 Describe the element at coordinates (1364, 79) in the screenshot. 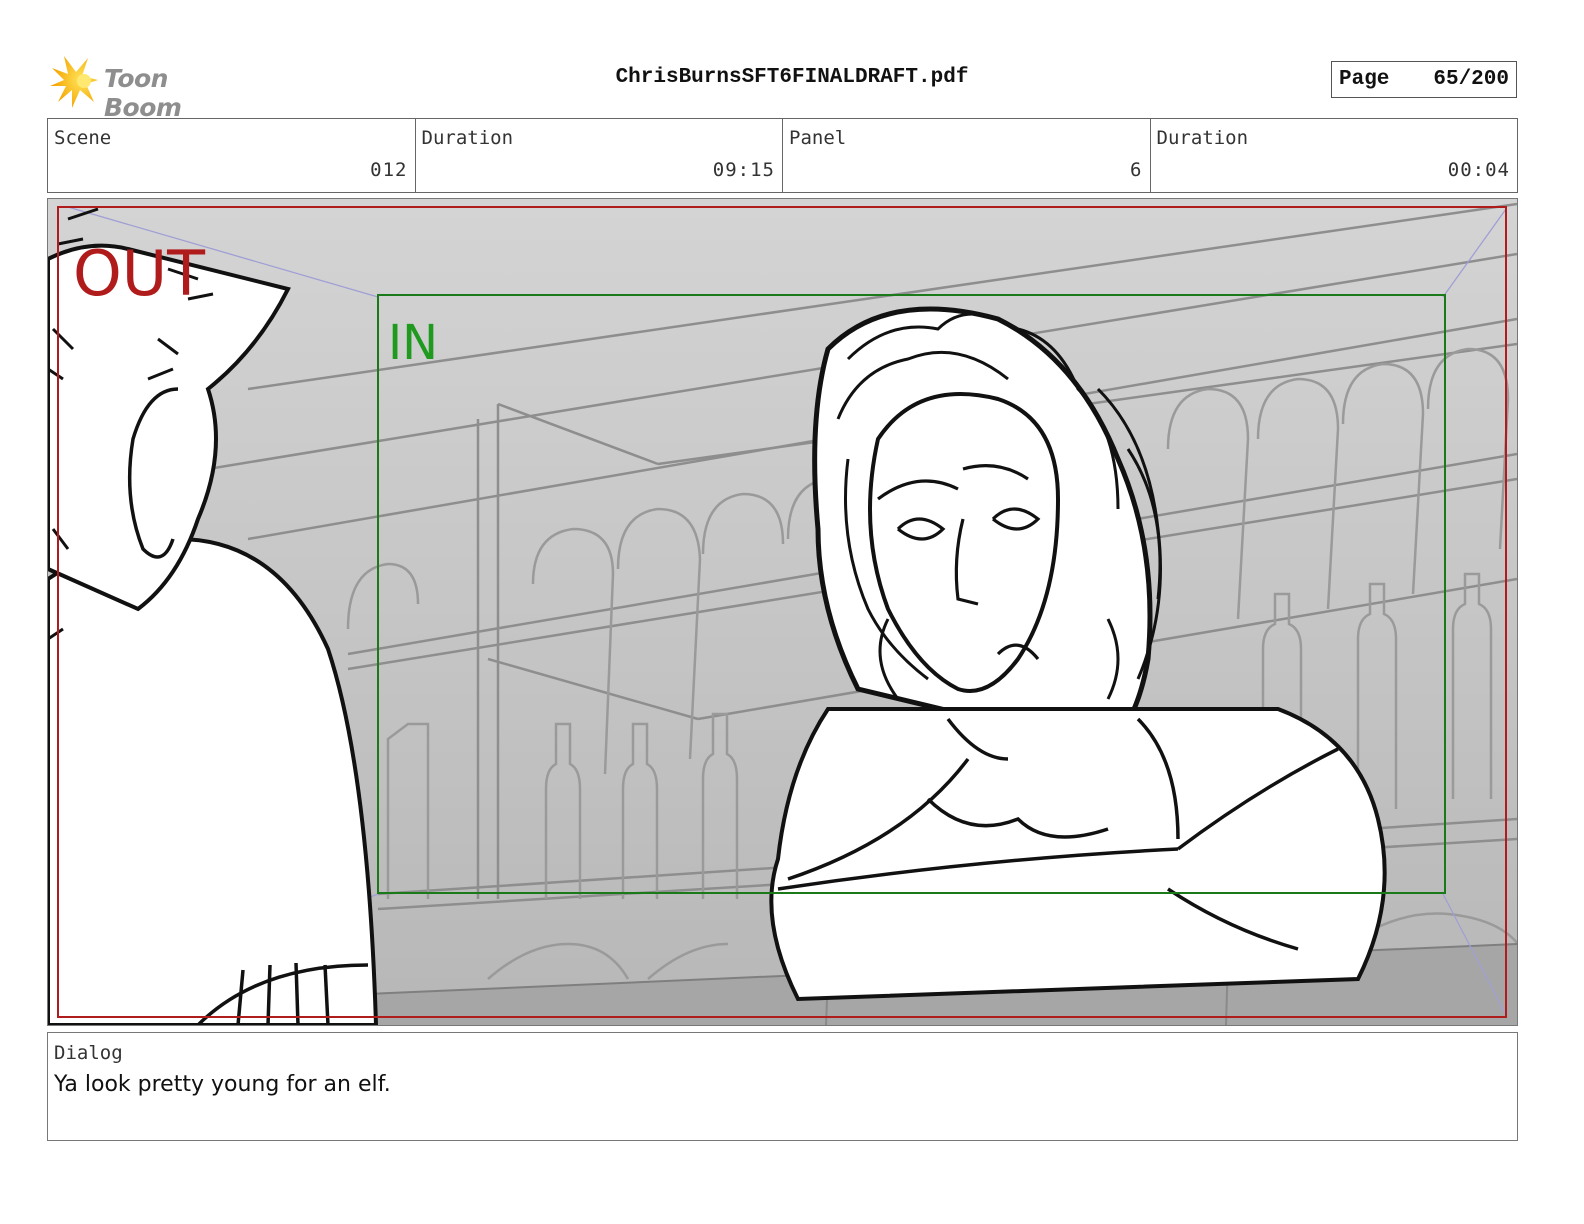

I see `page-label: Page` at that location.